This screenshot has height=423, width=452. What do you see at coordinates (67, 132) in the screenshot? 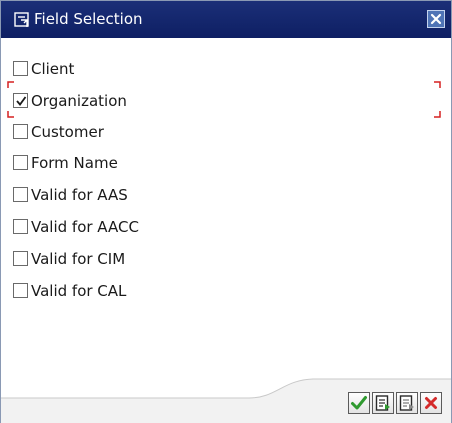
I see `field-label: Customer` at bounding box center [67, 132].